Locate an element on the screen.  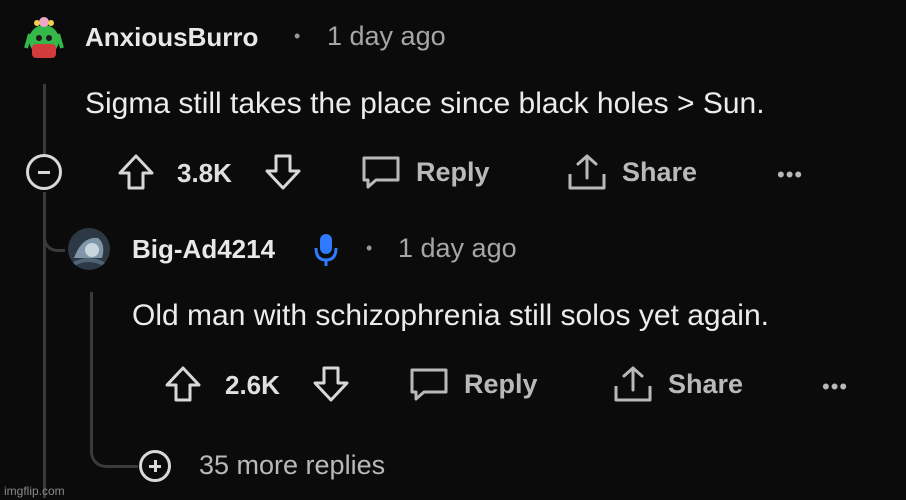
thread-line-reply is located at coordinates (91, 367).